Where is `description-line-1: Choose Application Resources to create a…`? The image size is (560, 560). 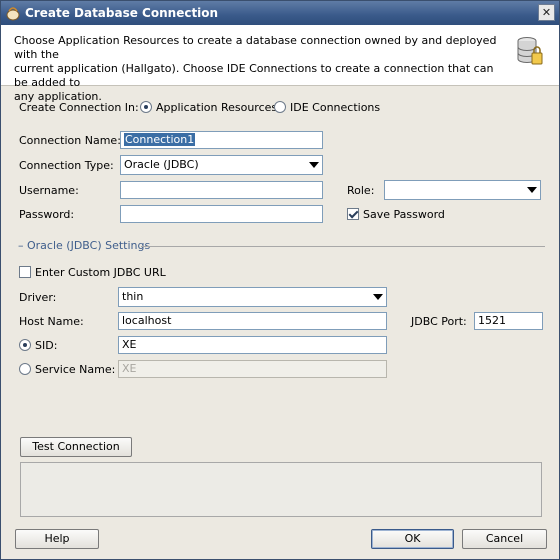
description-line-1: Choose Application Resources to create a… is located at coordinates (255, 47).